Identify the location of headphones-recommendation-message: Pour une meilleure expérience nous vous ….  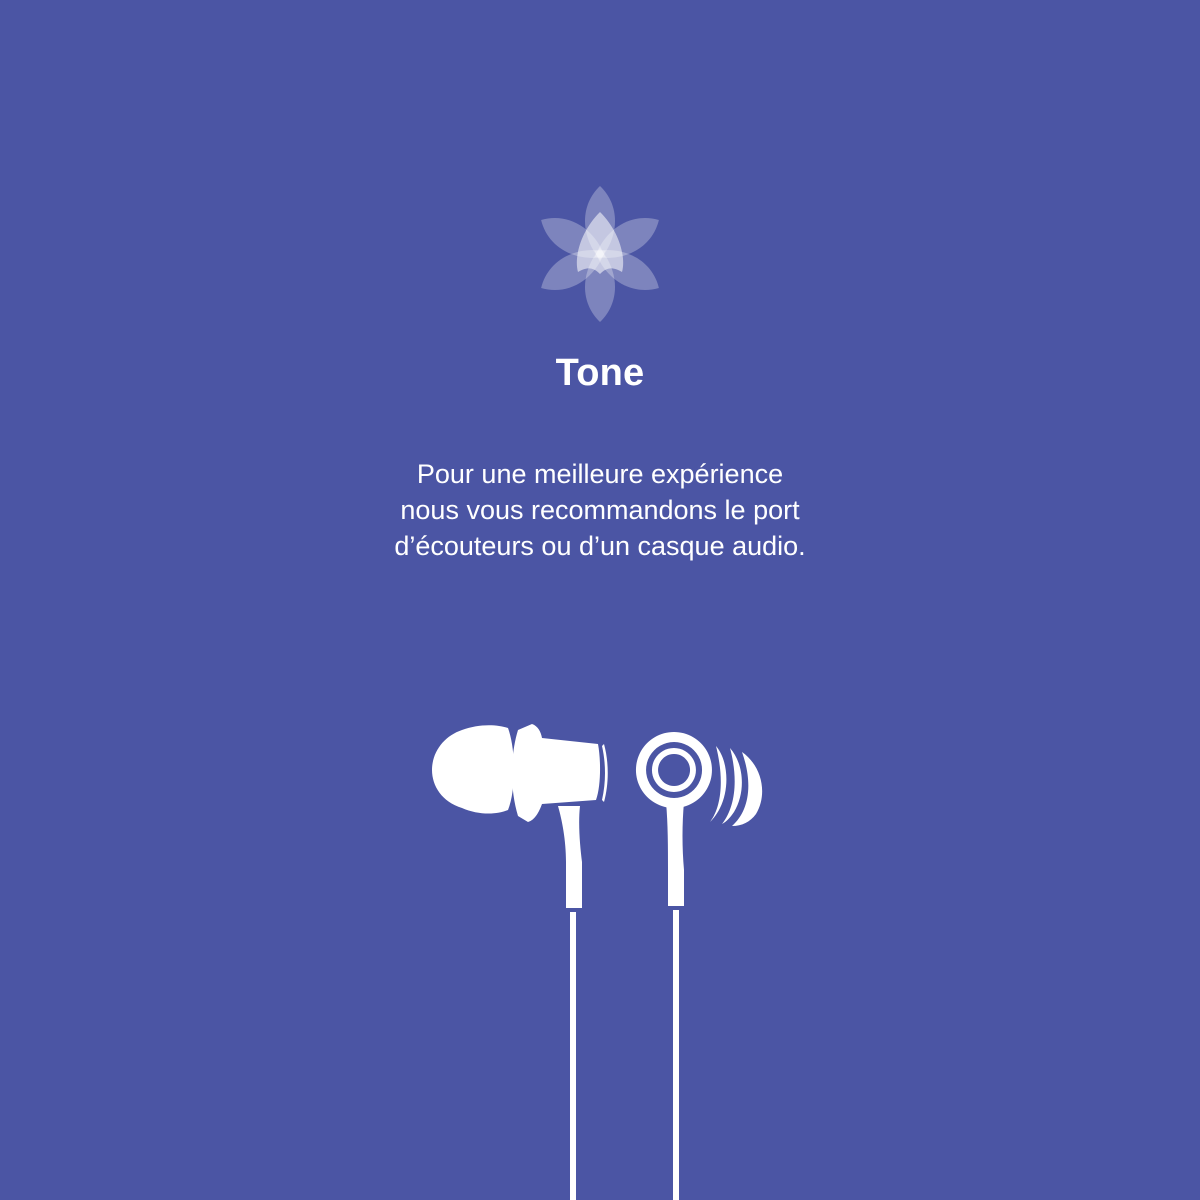
(600, 510).